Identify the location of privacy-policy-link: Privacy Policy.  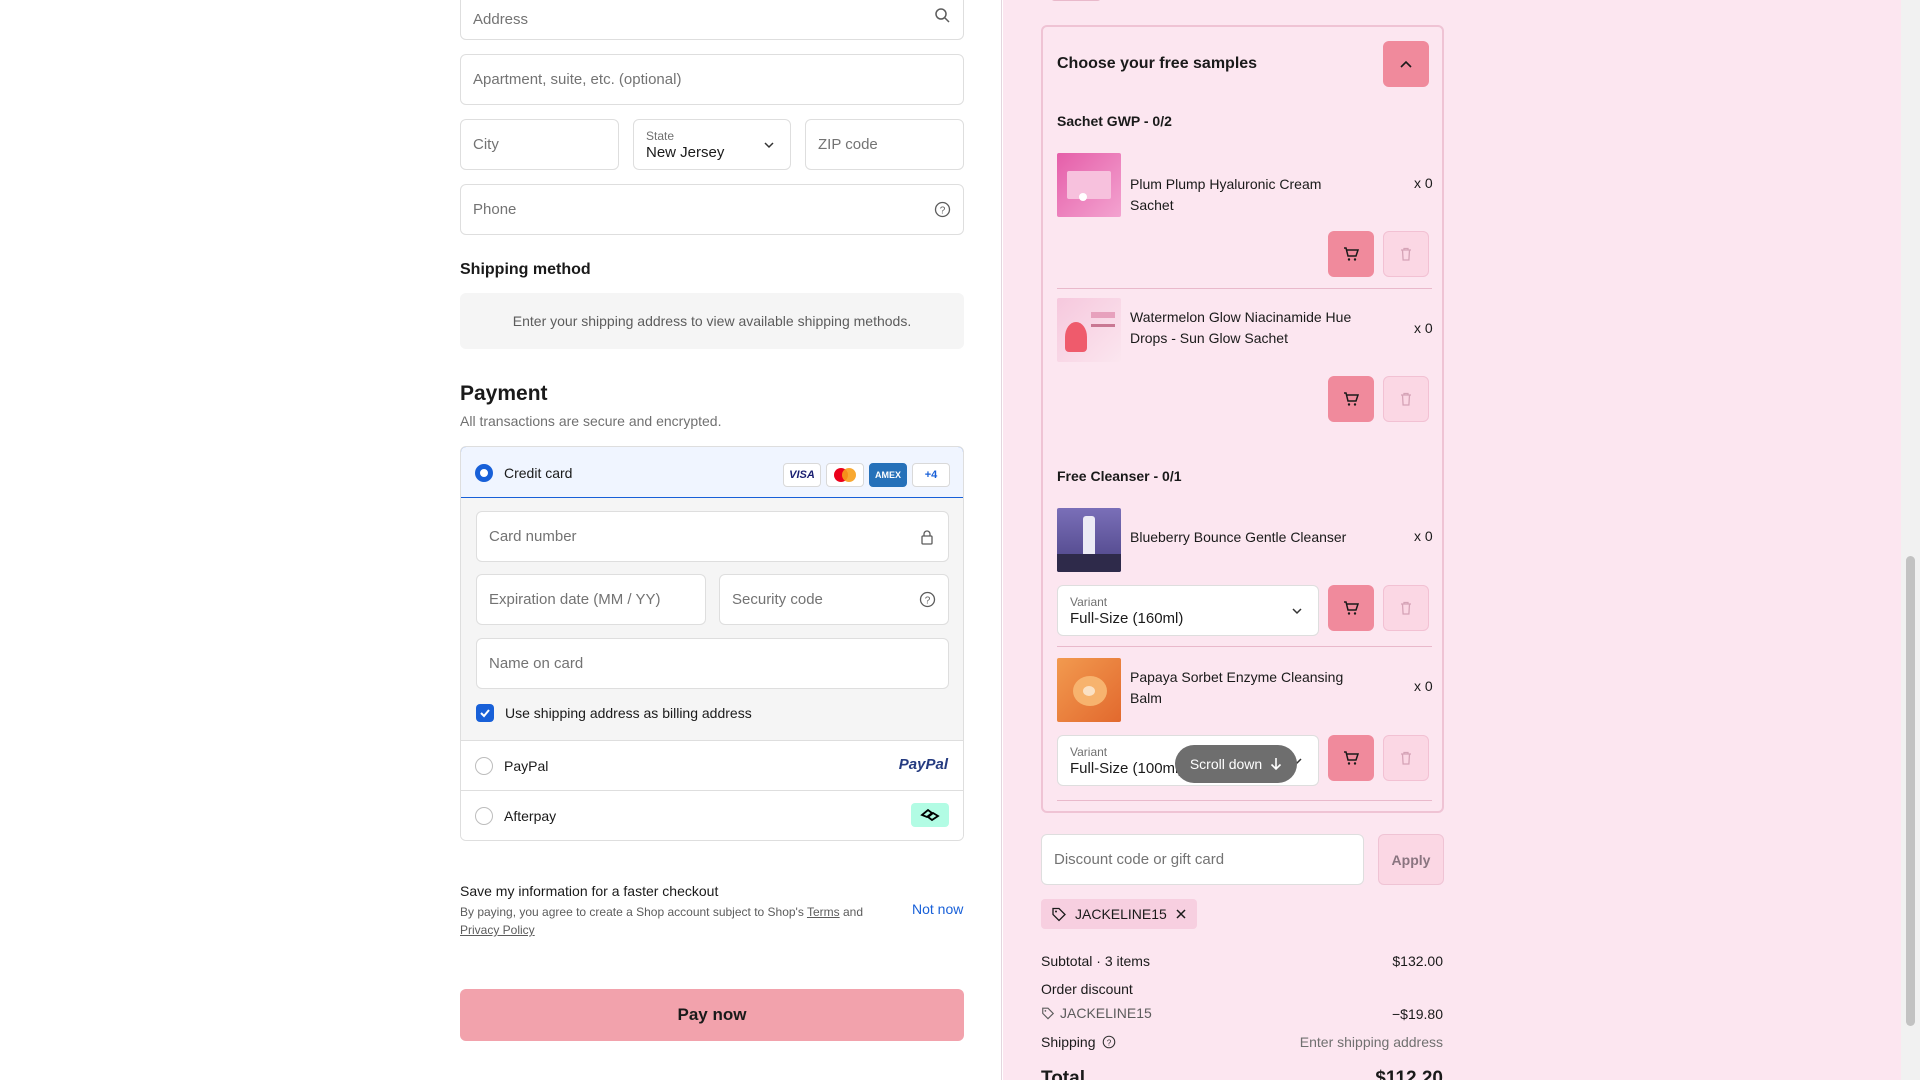
(497, 930).